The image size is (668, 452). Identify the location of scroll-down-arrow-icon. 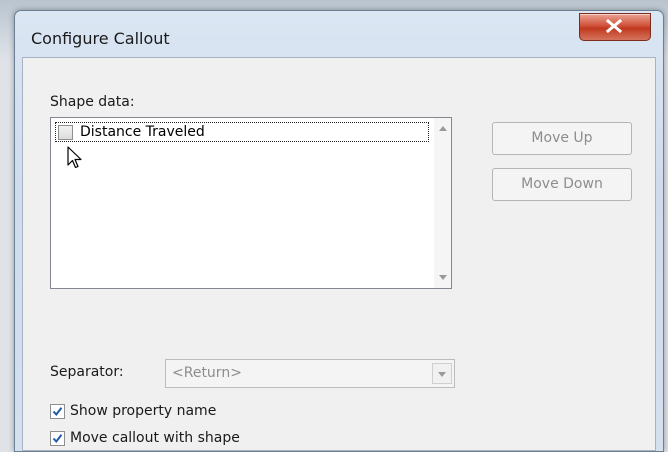
(443, 277).